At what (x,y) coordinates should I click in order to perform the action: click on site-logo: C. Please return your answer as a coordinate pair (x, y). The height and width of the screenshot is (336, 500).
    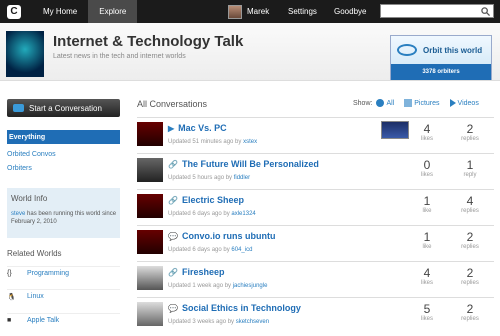
    Looking at the image, I should click on (14, 11).